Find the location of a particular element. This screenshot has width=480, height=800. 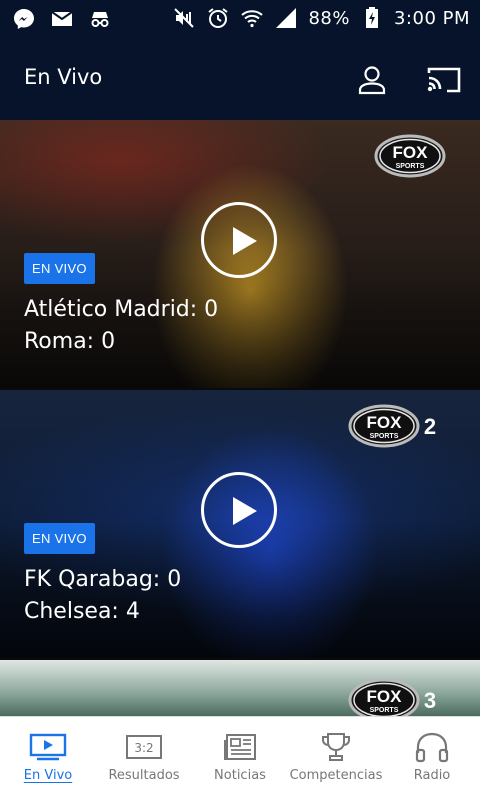

team-score-away: Chelsea: 4 is located at coordinates (82, 611).